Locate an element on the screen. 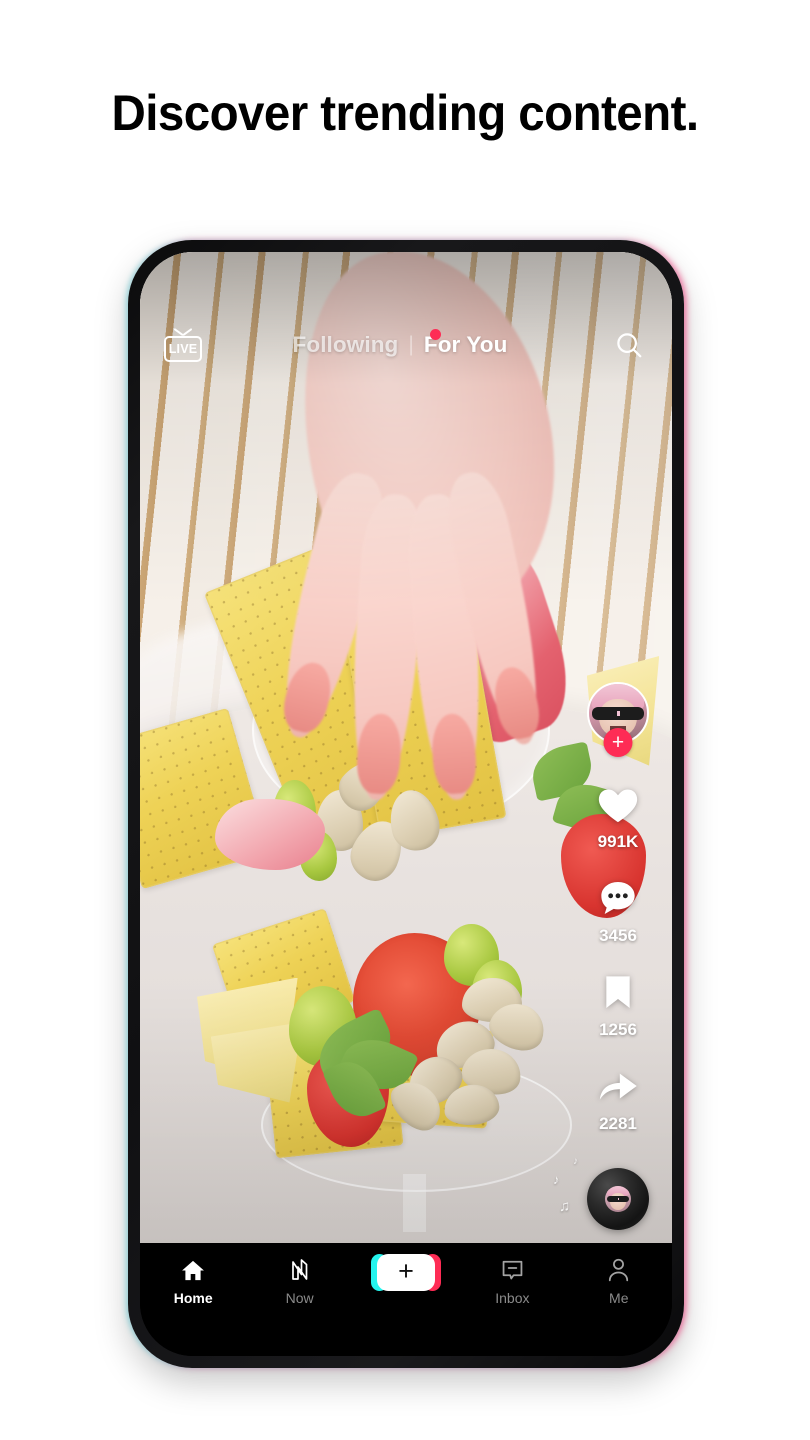 This screenshot has height=1440, width=810. bookmark-icon is located at coordinates (618, 992).